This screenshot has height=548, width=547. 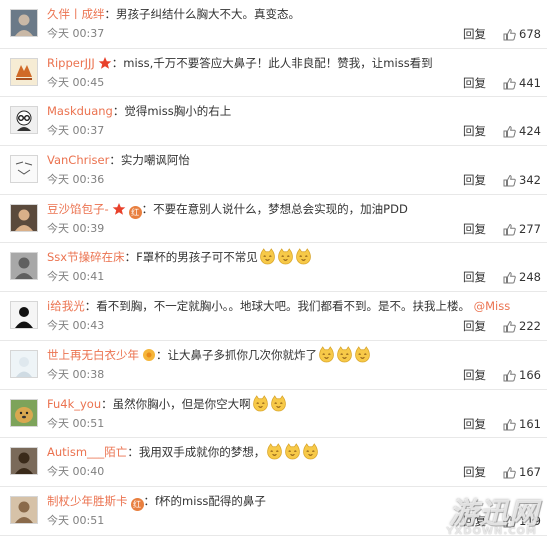 What do you see at coordinates (522, 83) in the screenshot?
I see `like-button: 441` at bounding box center [522, 83].